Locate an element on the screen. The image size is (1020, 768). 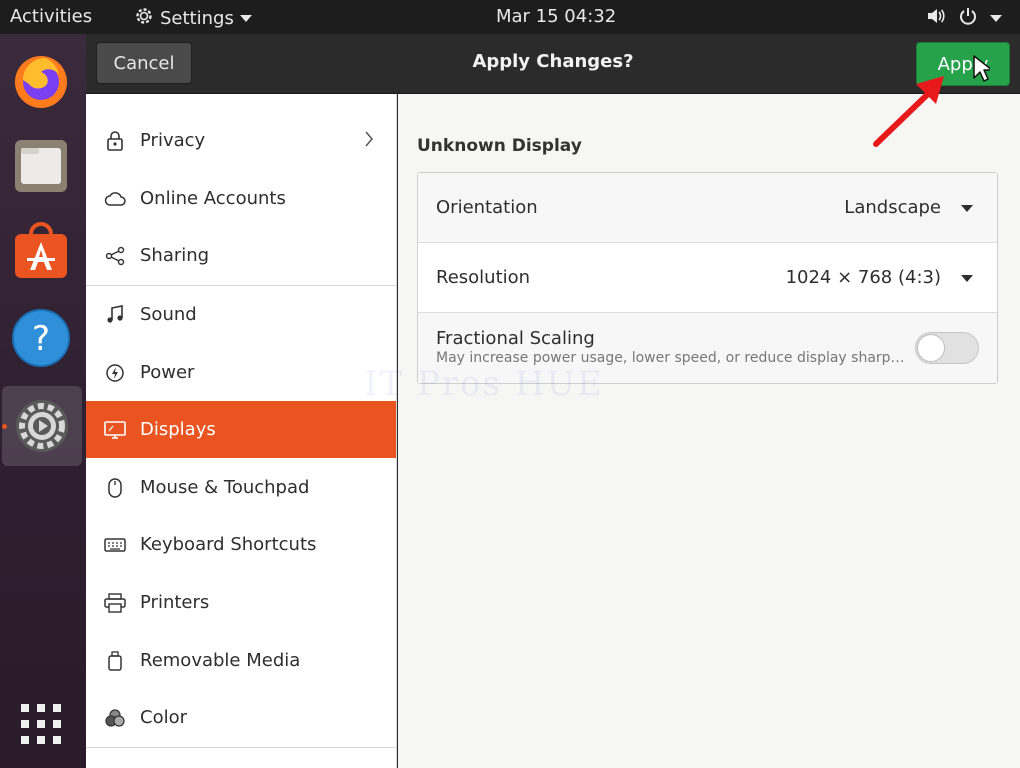
volume-icon is located at coordinates (936, 18).